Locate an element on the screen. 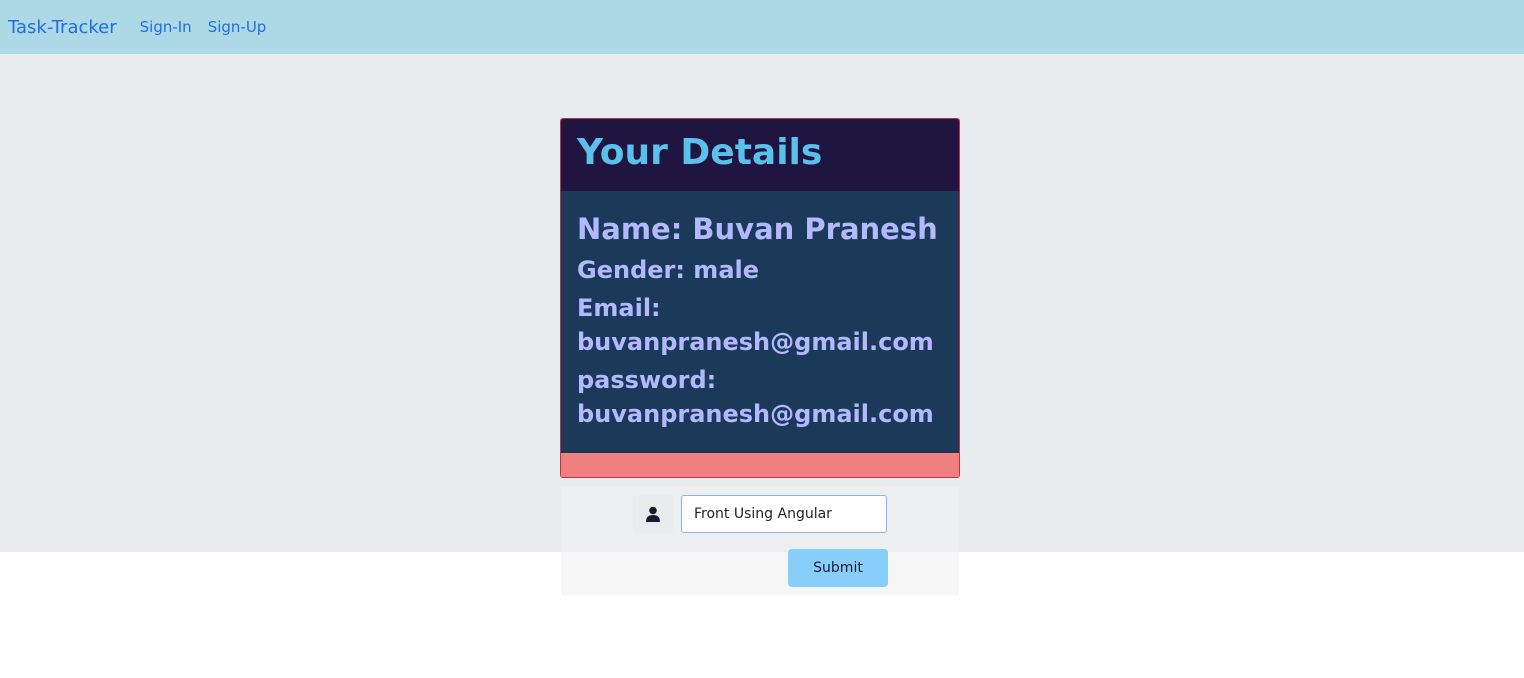 The image size is (1524, 678). submit-button: Submit is located at coordinates (838, 568).